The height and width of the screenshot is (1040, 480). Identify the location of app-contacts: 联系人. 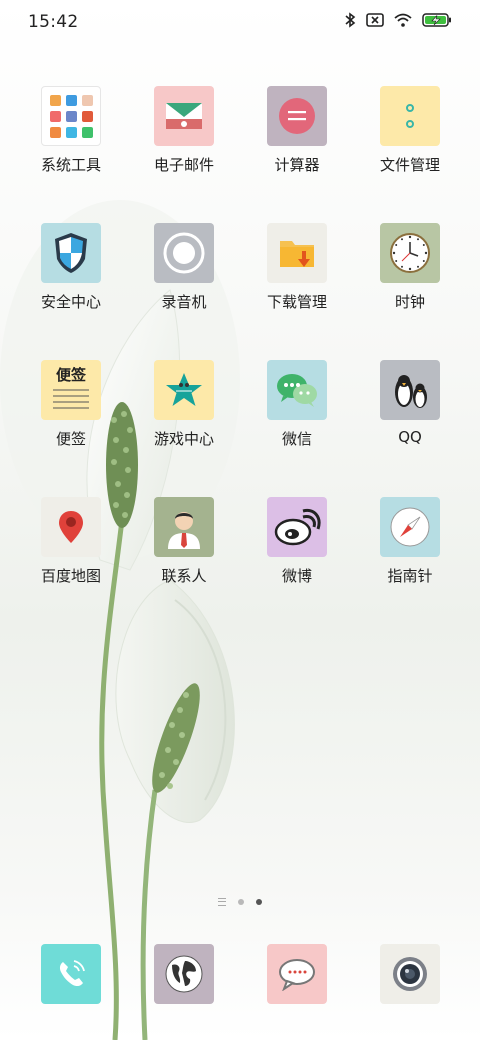
(184, 541).